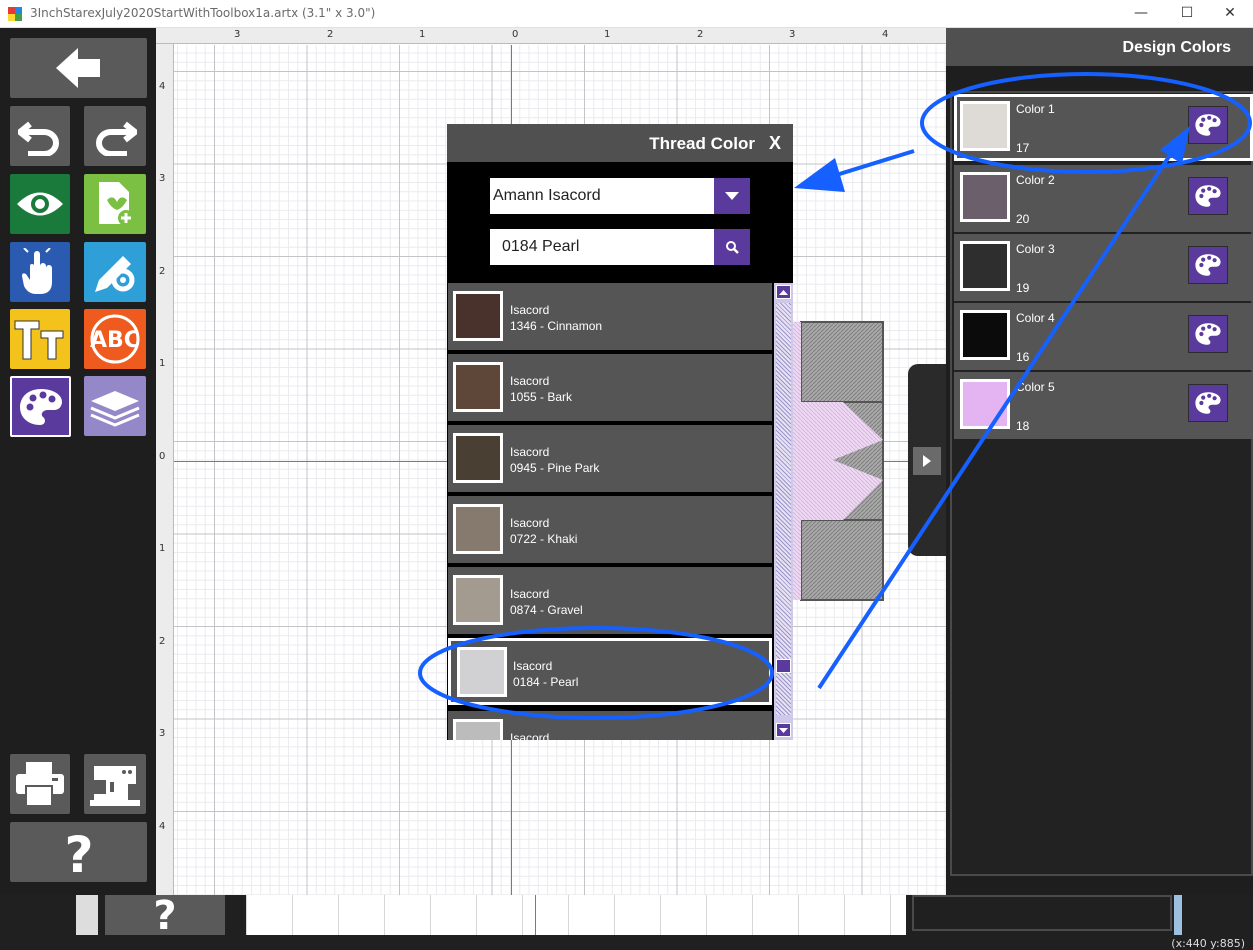  I want to click on app-icon, so click(15, 14).